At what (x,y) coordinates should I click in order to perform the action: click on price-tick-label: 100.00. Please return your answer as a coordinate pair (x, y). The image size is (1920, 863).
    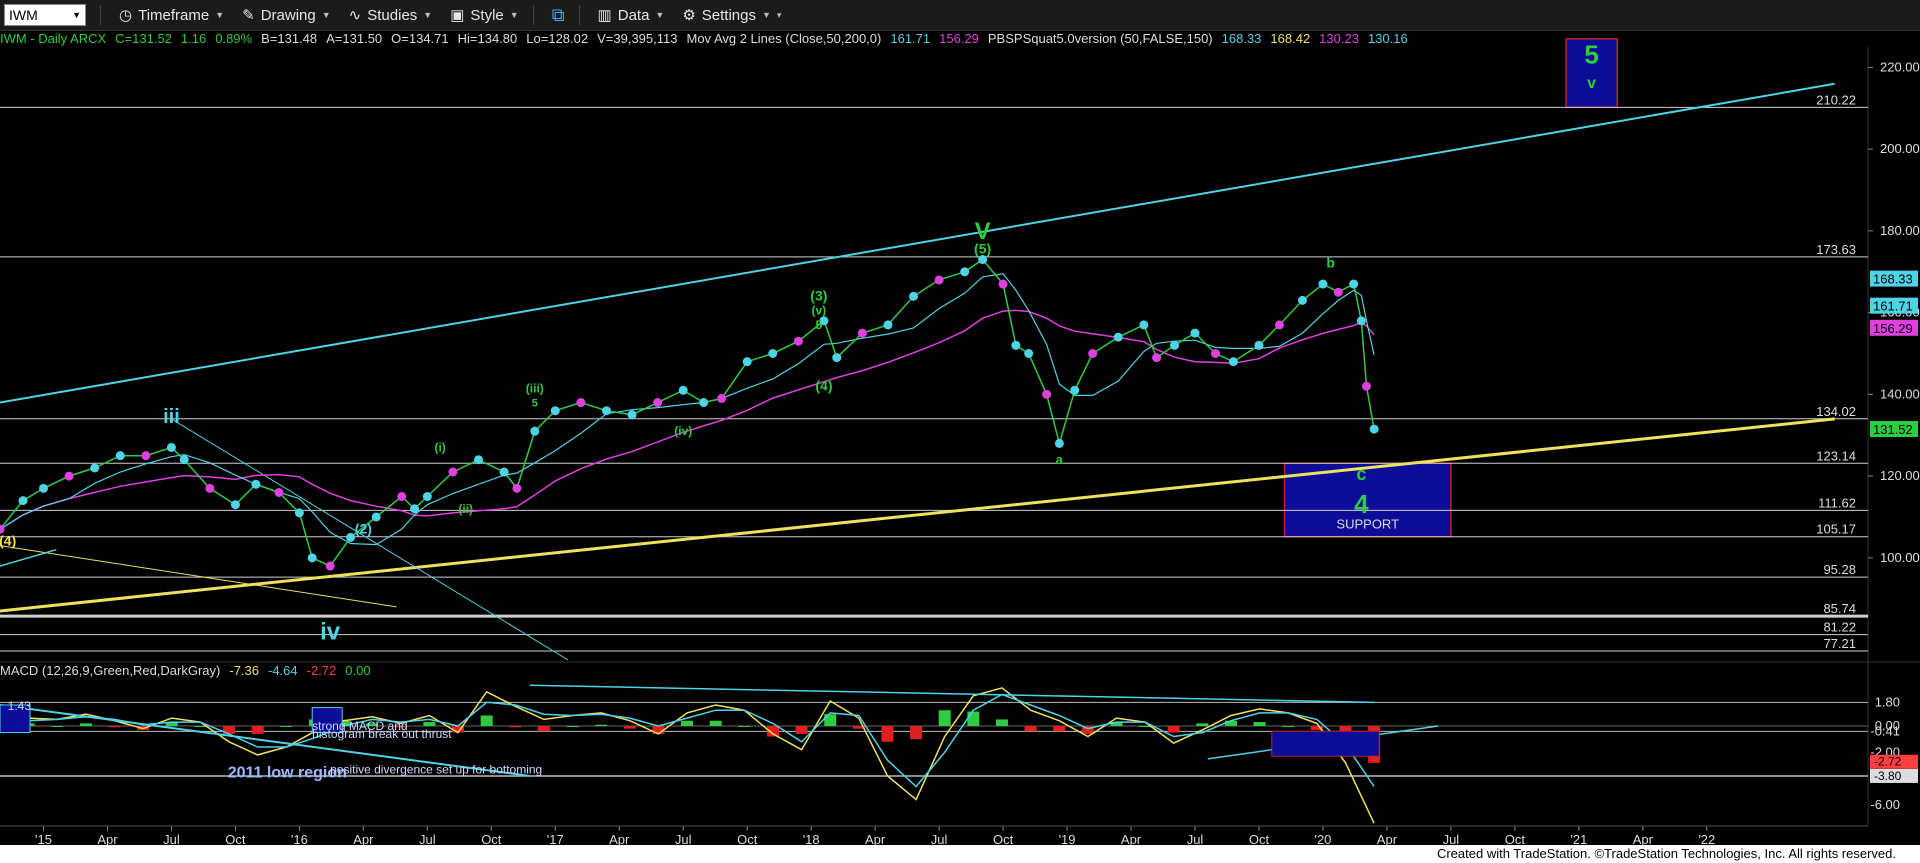
    Looking at the image, I should click on (1900, 557).